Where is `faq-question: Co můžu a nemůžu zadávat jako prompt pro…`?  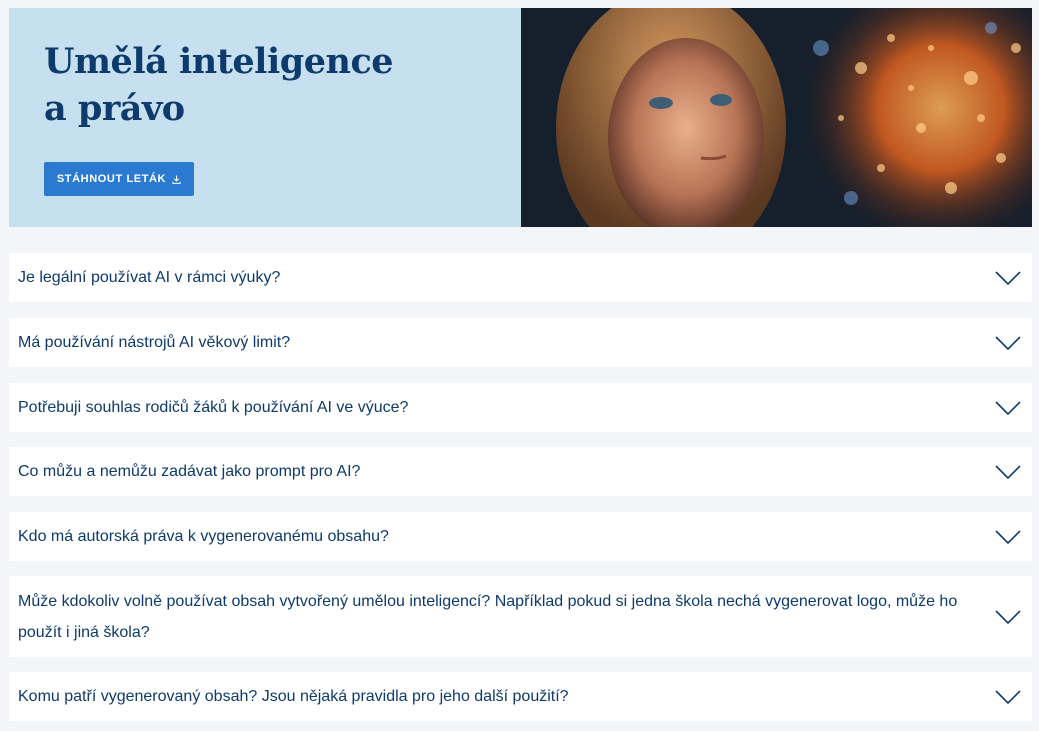
faq-question: Co můžu a nemůžu zadávat jako prompt pro… is located at coordinates (189, 471).